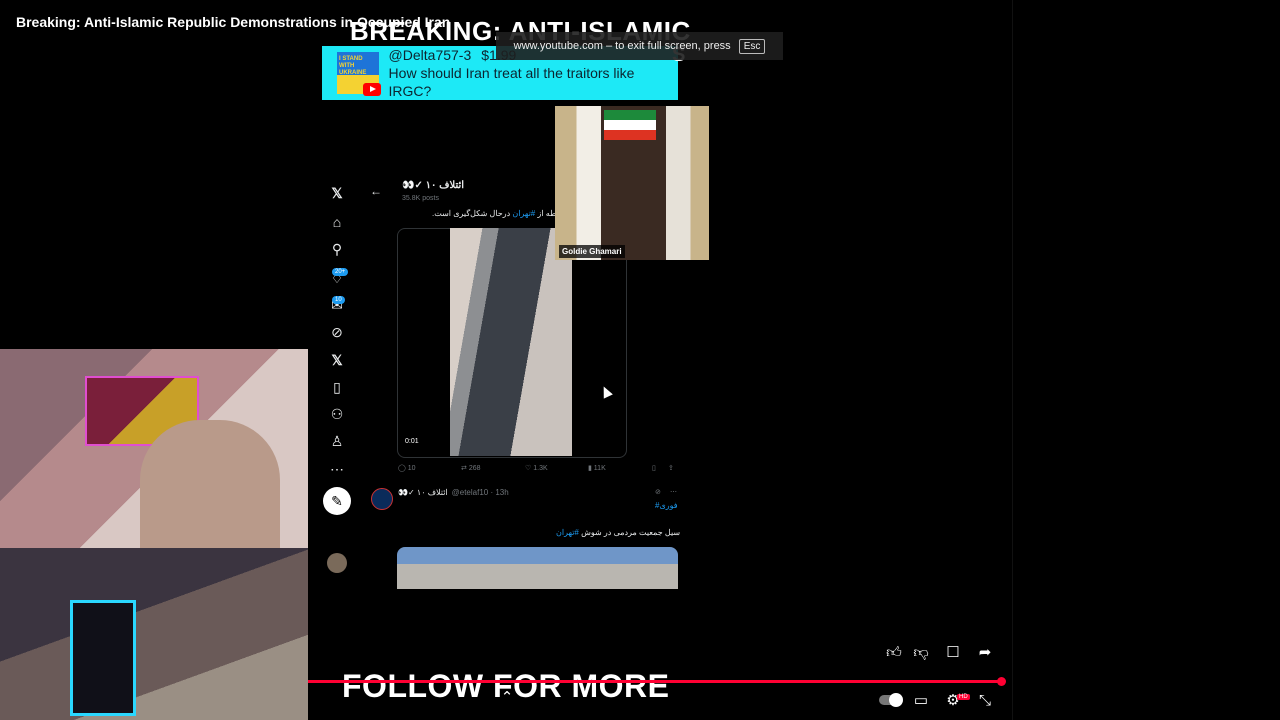  Describe the element at coordinates (630, 125) in the screenshot. I see `iran-flag` at that location.